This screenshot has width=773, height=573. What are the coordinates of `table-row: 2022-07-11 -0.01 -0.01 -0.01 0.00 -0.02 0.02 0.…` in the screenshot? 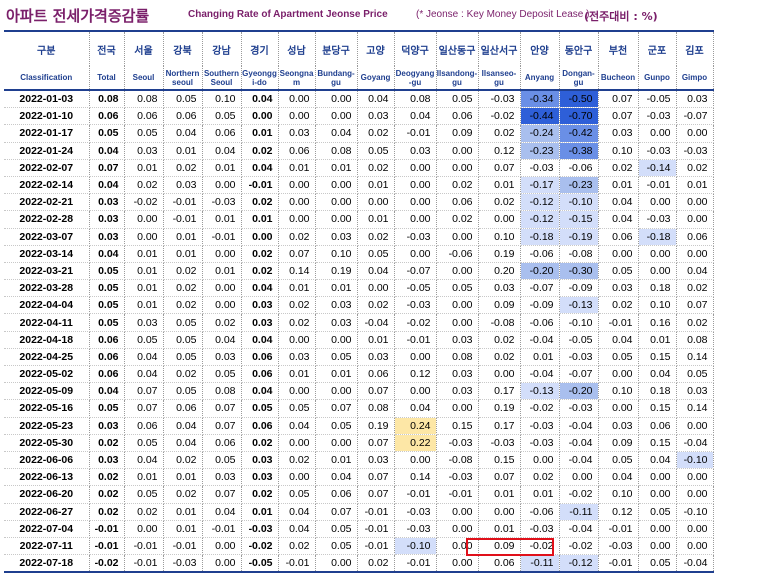 It's located at (359, 546).